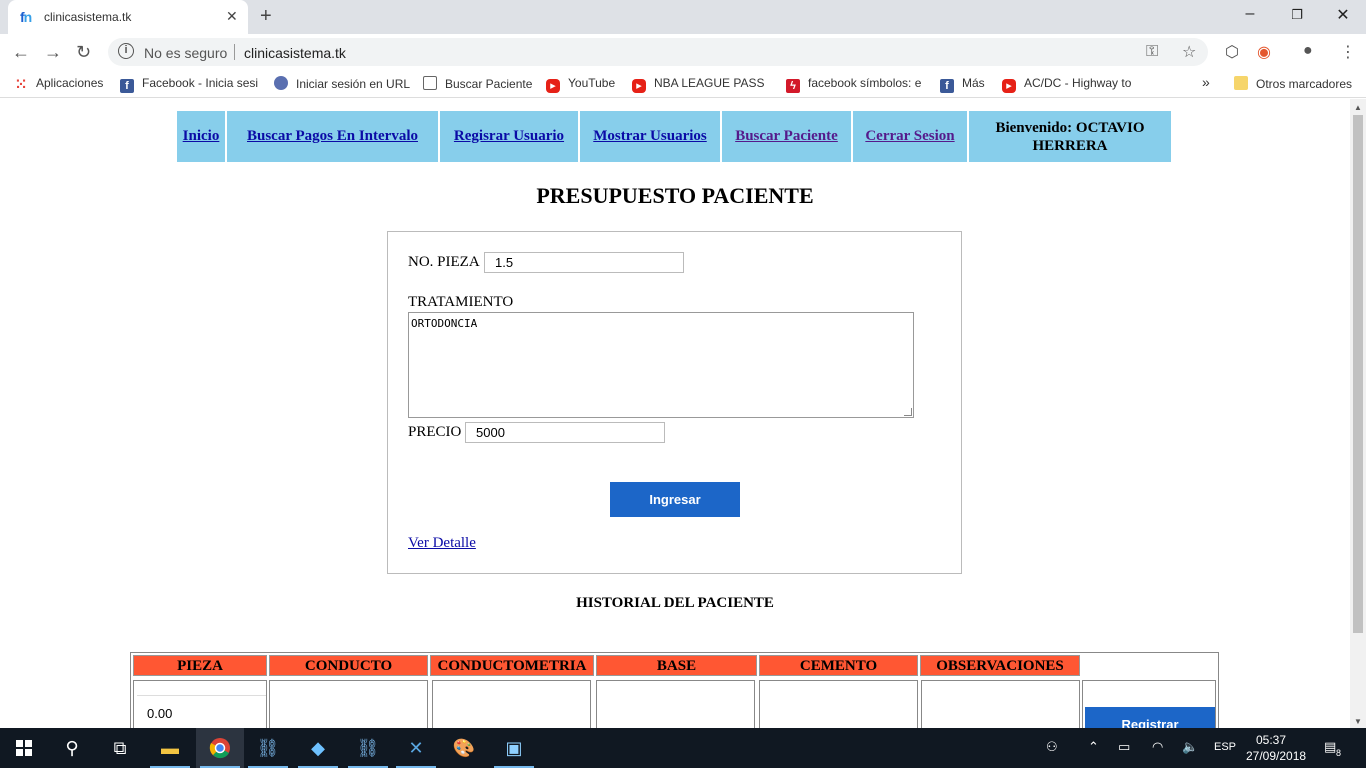 This screenshot has height=768, width=1366. I want to click on back-icon: ←, so click(21, 52).